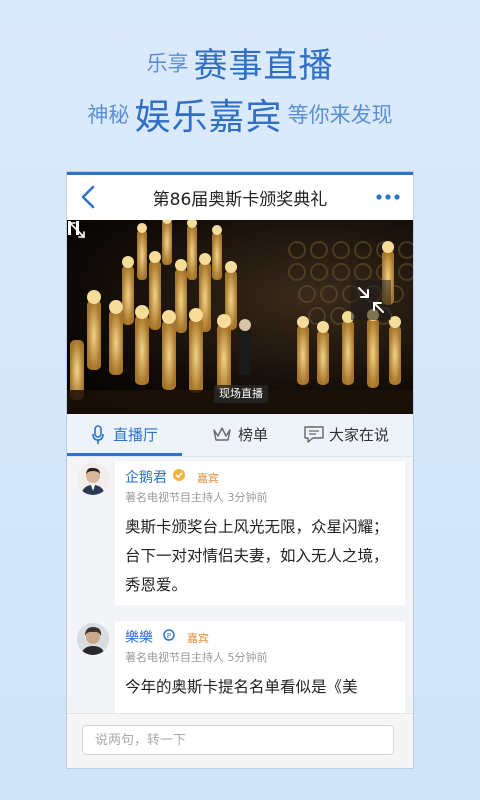 The image size is (480, 800). I want to click on exit-fullscreen-button, so click(371, 300).